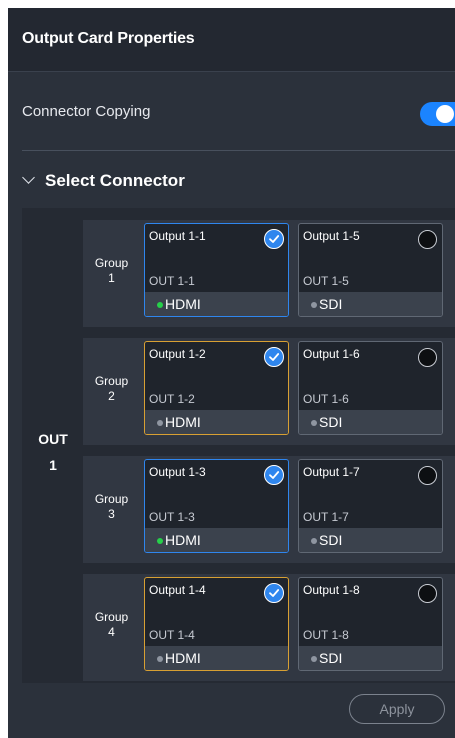 The width and height of the screenshot is (455, 738). What do you see at coordinates (172, 517) in the screenshot?
I see `output-card-subtitle: OUT 1-3` at bounding box center [172, 517].